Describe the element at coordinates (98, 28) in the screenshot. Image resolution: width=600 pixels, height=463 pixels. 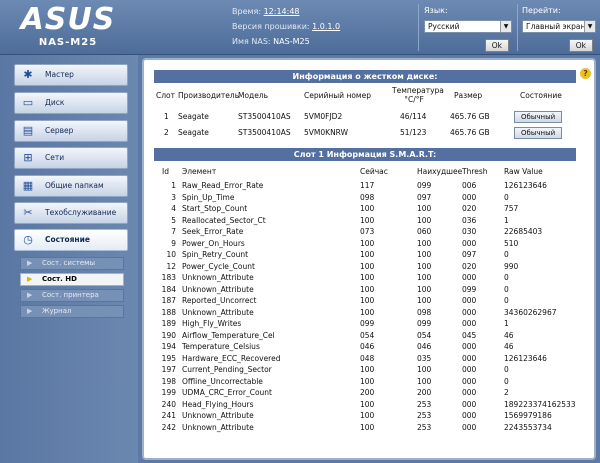
I see `asus-logo: ASUS NAS-M25` at that location.